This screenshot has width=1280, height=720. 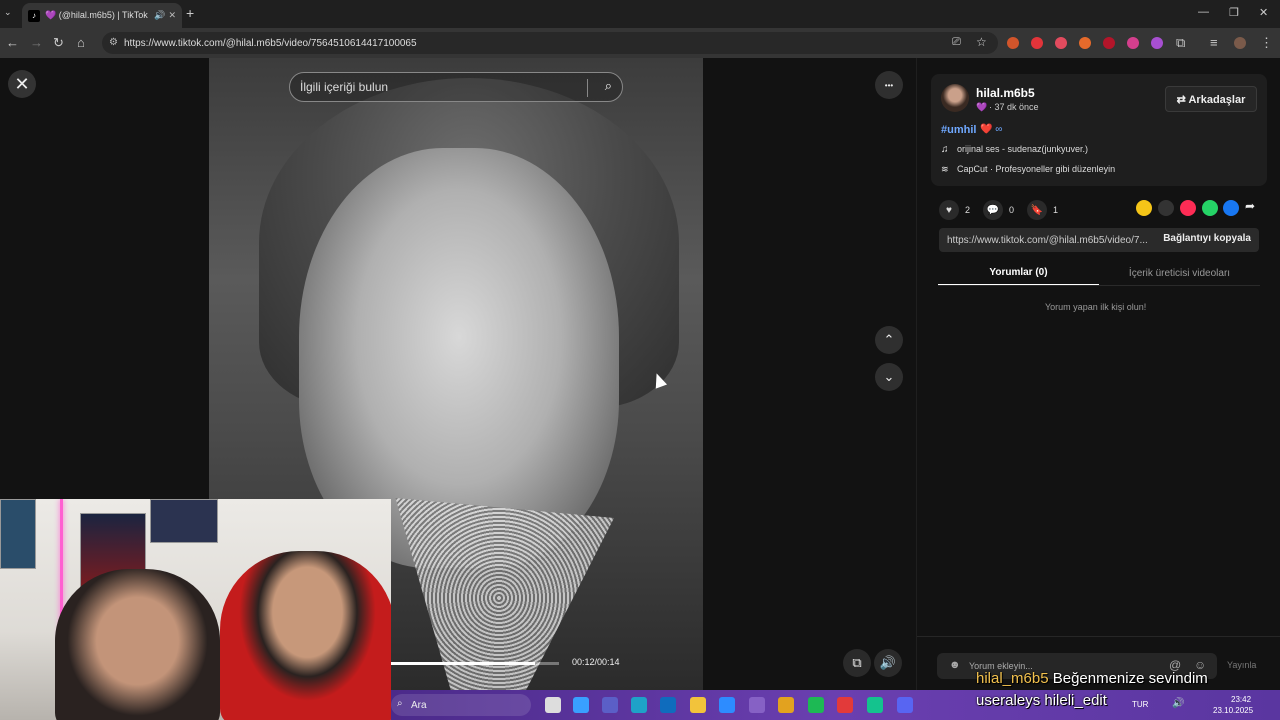 What do you see at coordinates (993, 210) in the screenshot?
I see `comment-icon: 💬` at bounding box center [993, 210].